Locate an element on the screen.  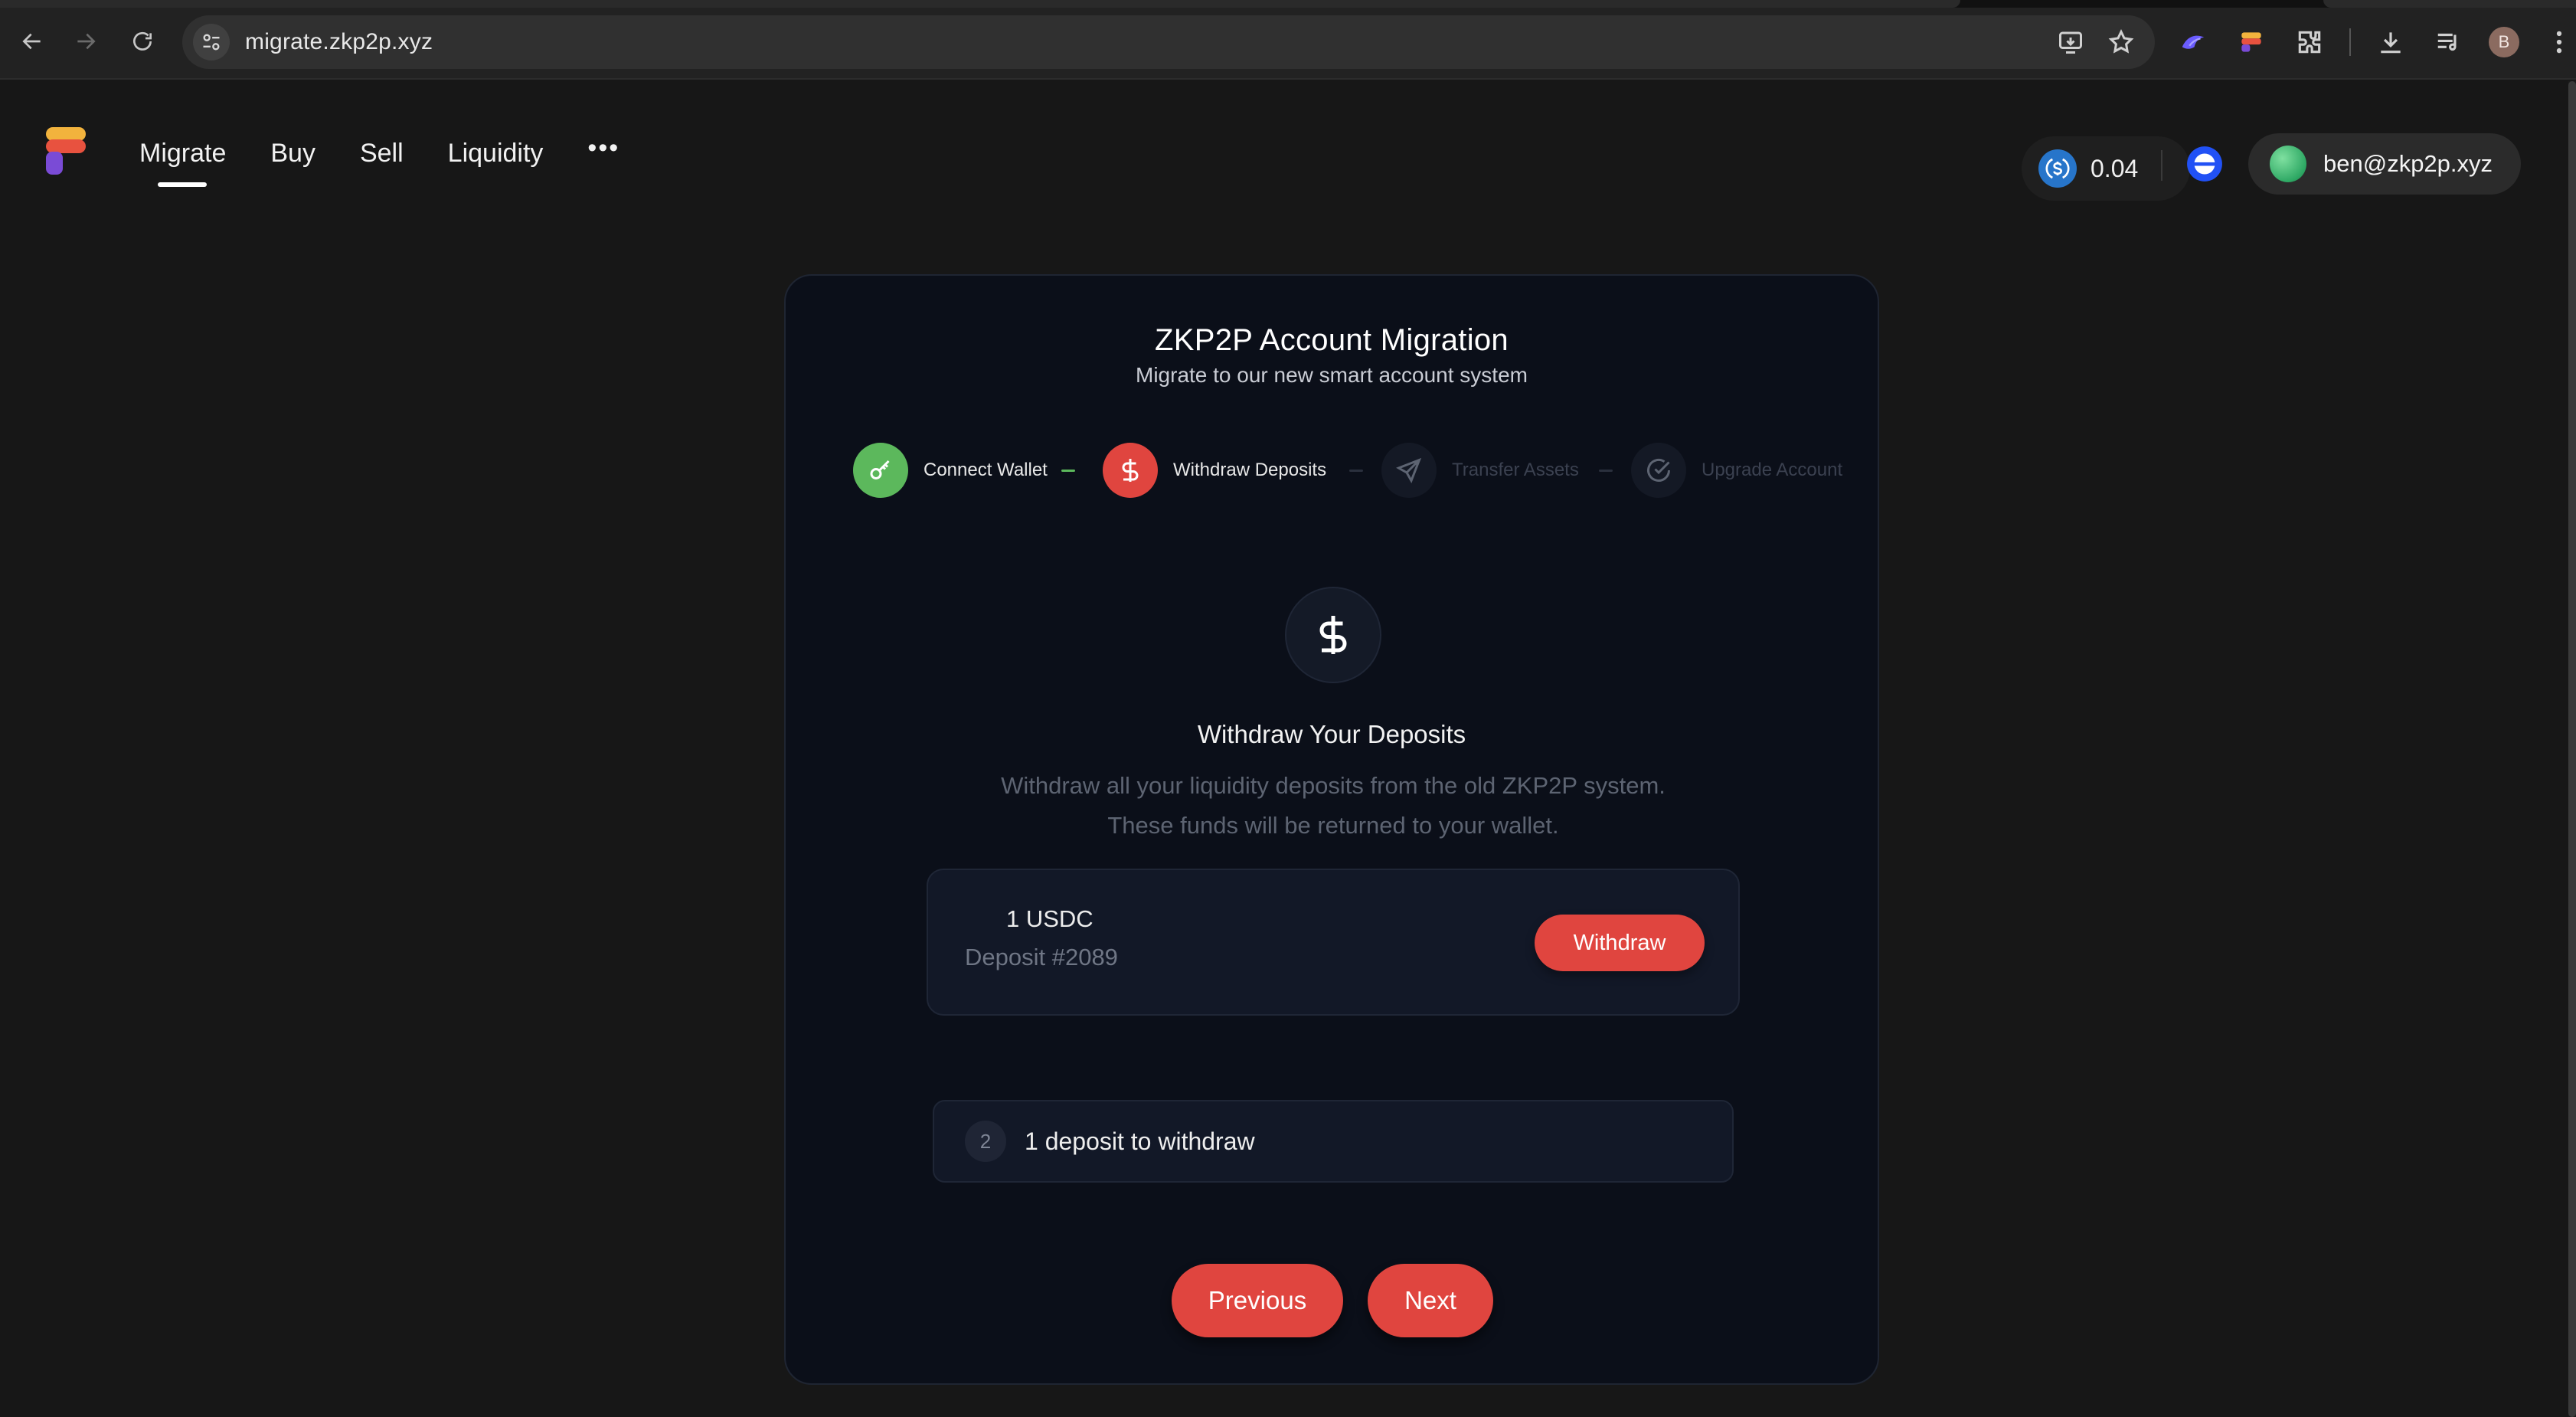
navigation-buttons: Previous Next is located at coordinates (1332, 1302).